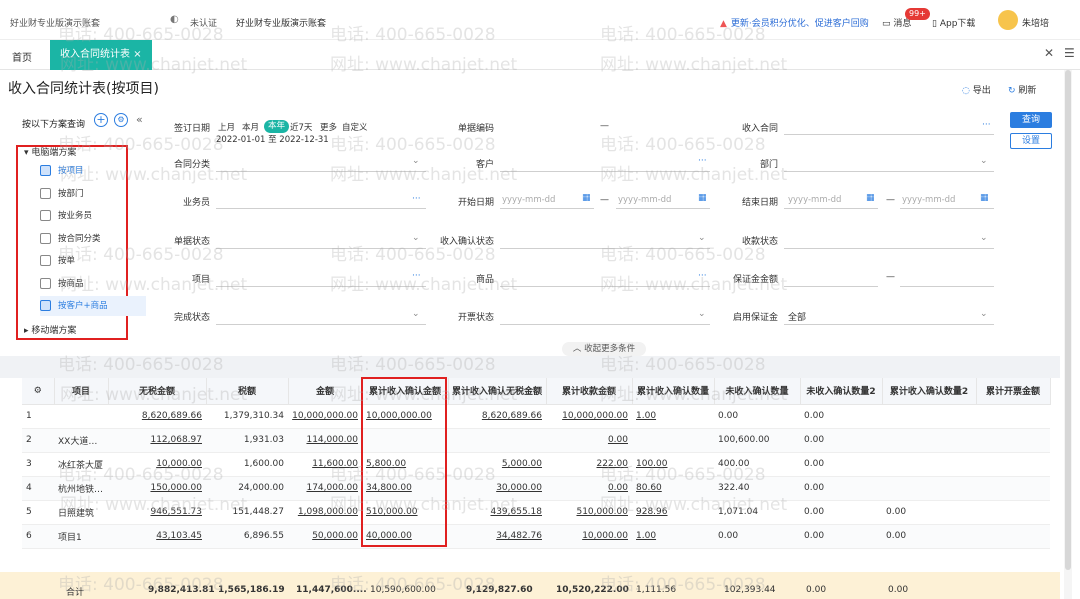 This screenshot has width=1080, height=599. I want to click on company-switch-icon: ◐, so click(174, 19).